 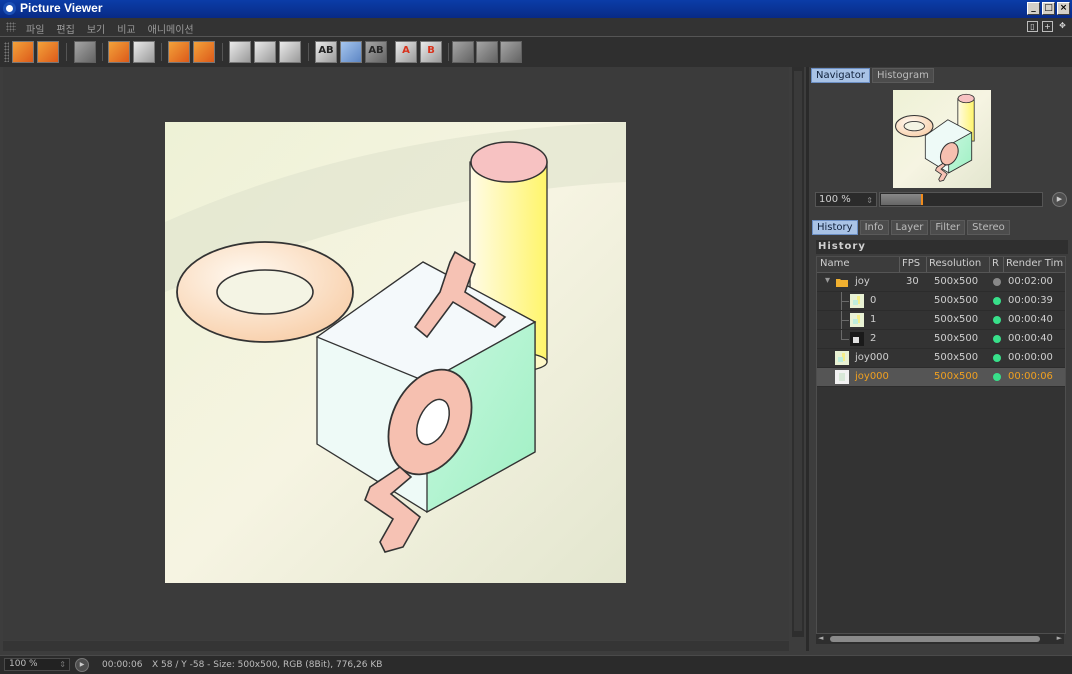 What do you see at coordinates (265, 52) in the screenshot?
I see `view-mode-b-button` at bounding box center [265, 52].